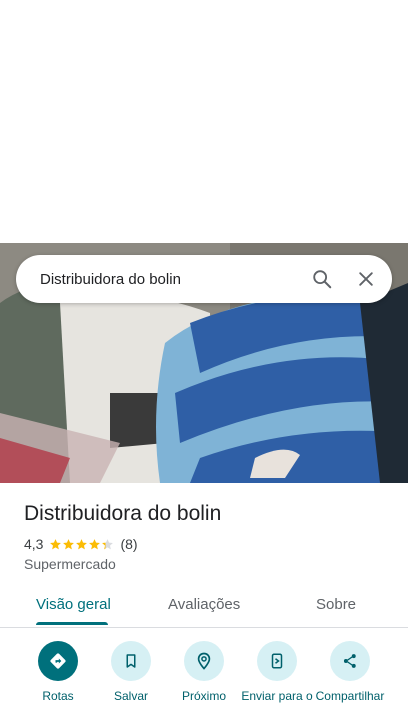 Image resolution: width=408 pixels, height=726 pixels. I want to click on close-icon, so click(366, 279).